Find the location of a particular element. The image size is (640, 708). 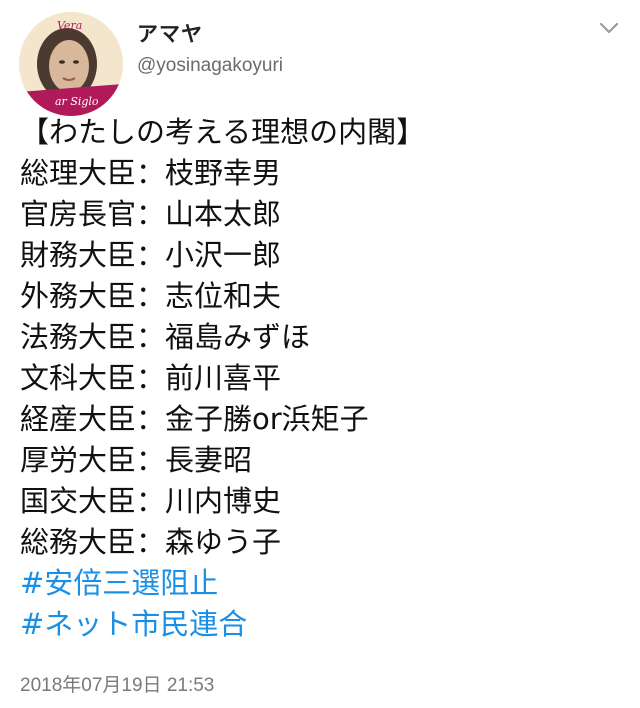

avatar: Vera ar Siglo is located at coordinates (71, 64).